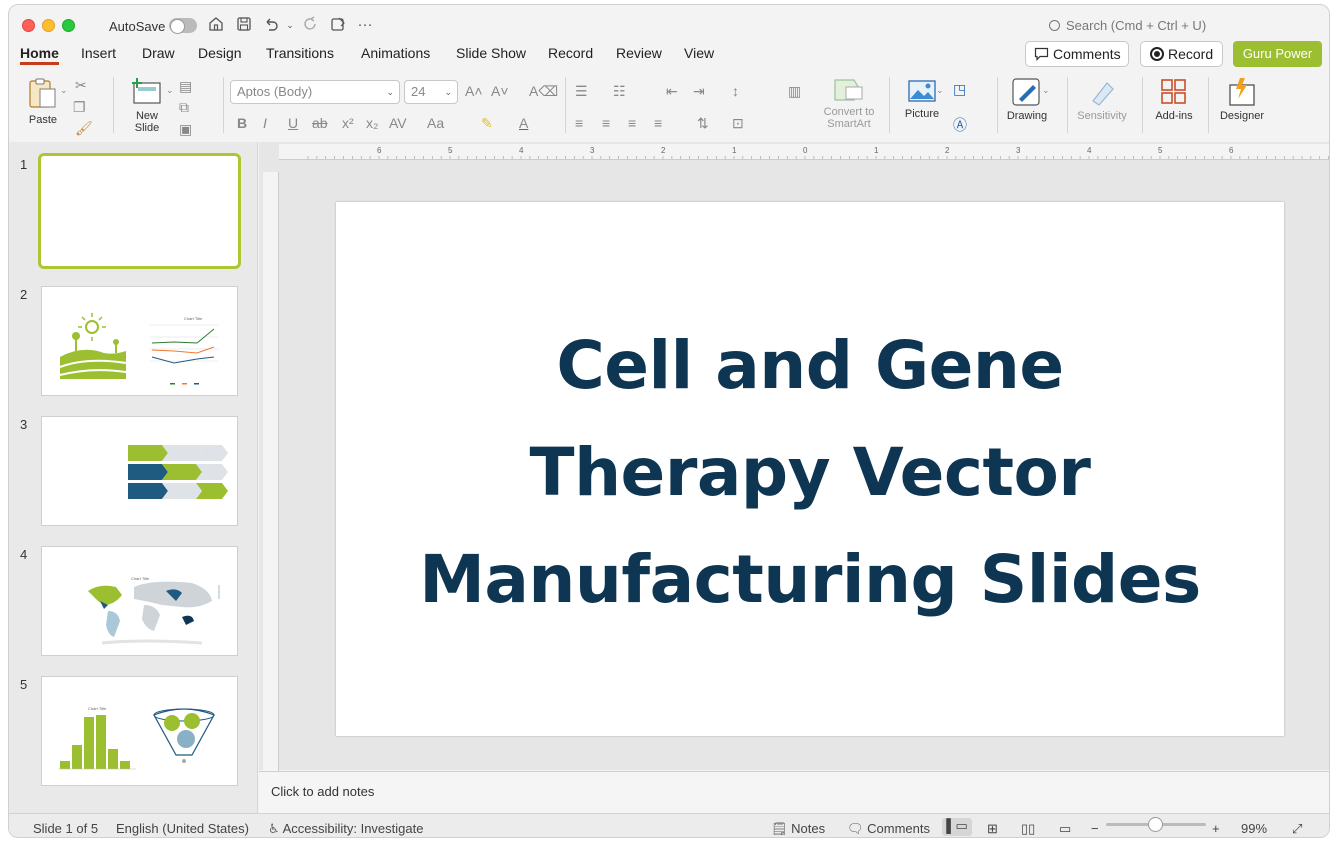 This screenshot has width=1337, height=843. Describe the element at coordinates (1277, 54) in the screenshot. I see `guru-power-button: Guru Power` at that location.